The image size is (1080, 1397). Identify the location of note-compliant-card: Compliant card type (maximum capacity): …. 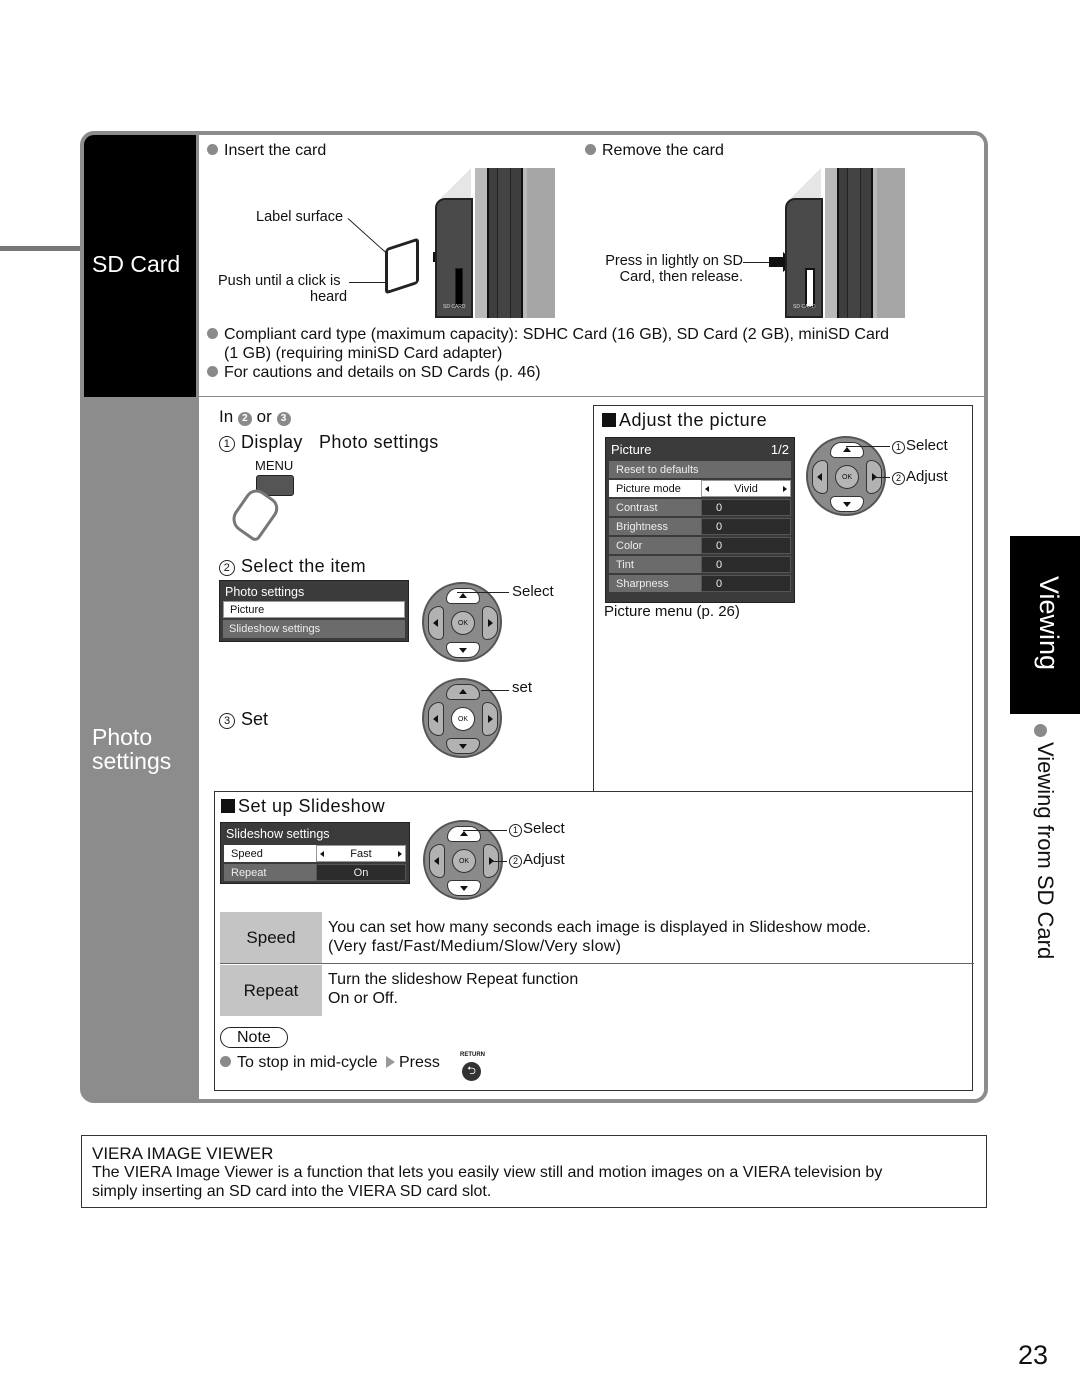
(548, 334).